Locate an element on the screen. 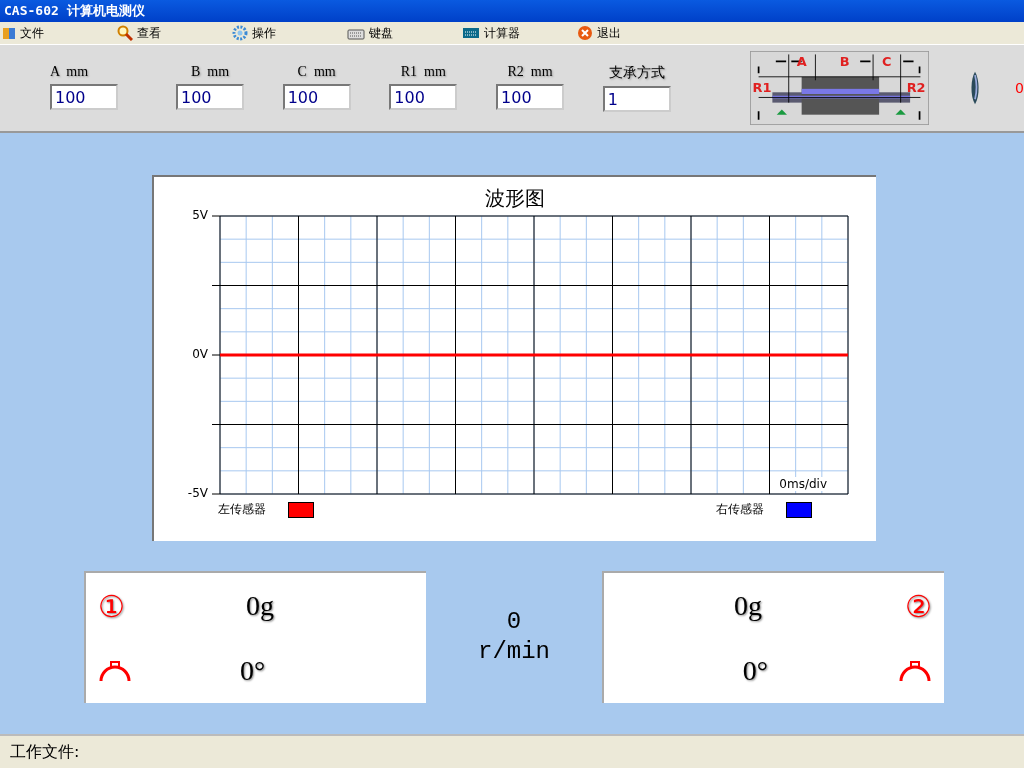 The width and height of the screenshot is (1024, 768). book-icon is located at coordinates (9, 33).